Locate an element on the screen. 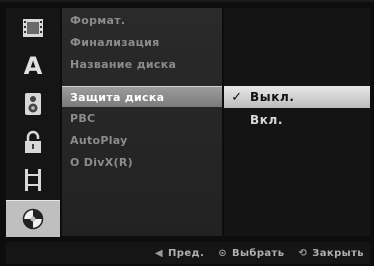  option-on: Вкл. is located at coordinates (297, 120).